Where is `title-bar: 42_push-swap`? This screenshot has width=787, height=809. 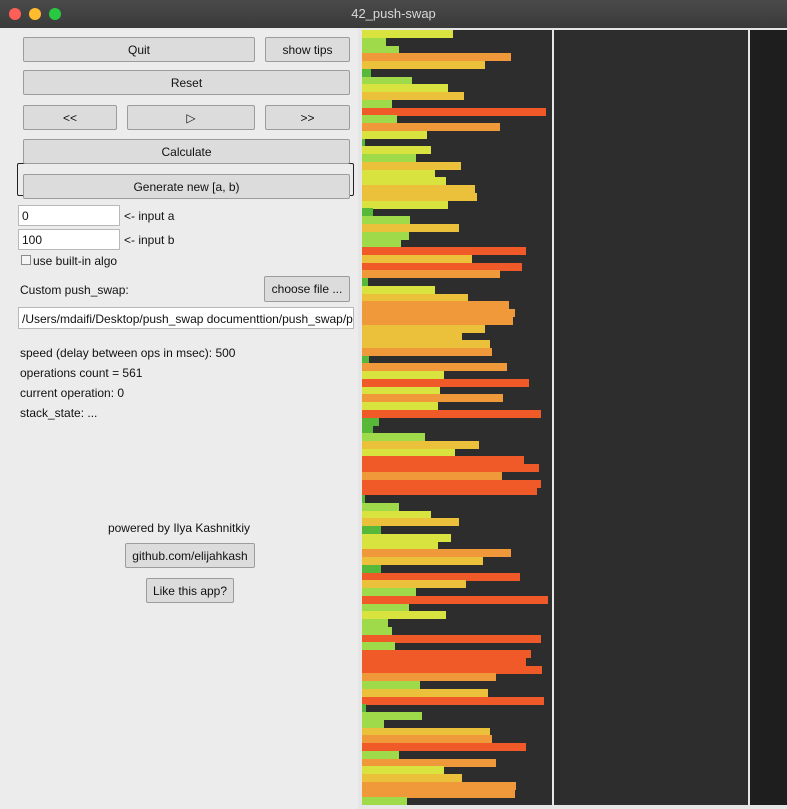 title-bar: 42_push-swap is located at coordinates (393, 14).